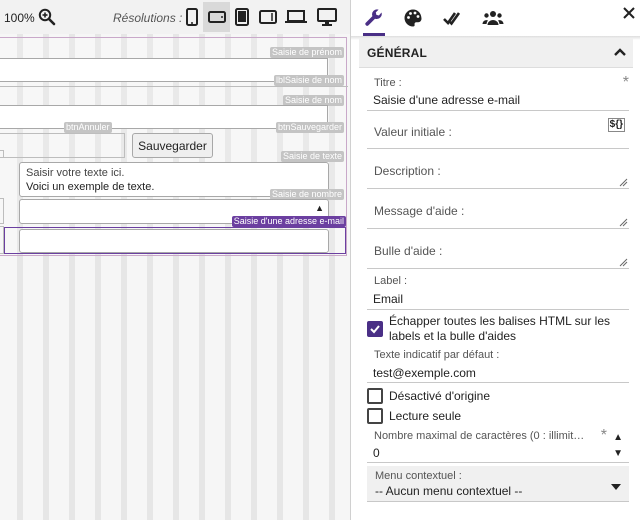  Describe the element at coordinates (267, 17) in the screenshot. I see `tablet-landscape-icon` at that location.